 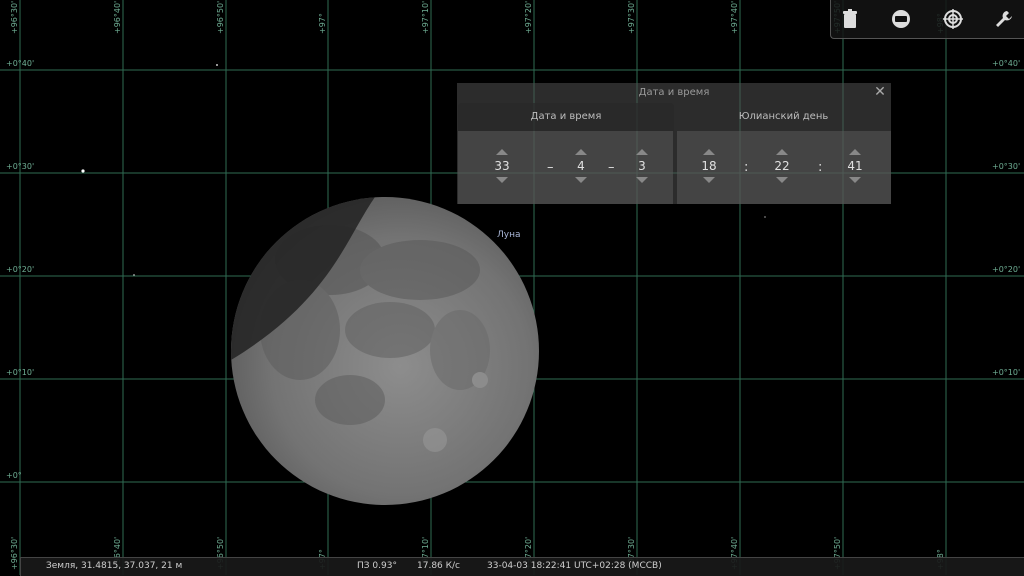 What do you see at coordinates (734, 17) in the screenshot?
I see `ra-label-top: +97°40'` at bounding box center [734, 17].